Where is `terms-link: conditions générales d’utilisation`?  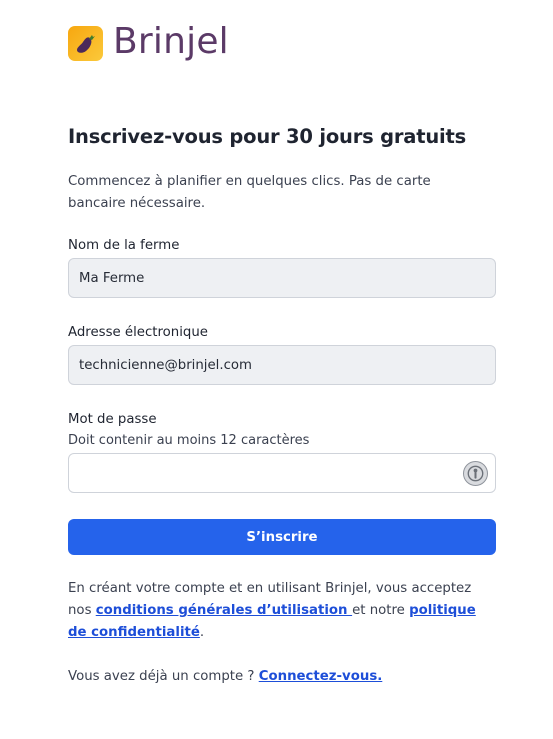 terms-link: conditions générales d’utilisation is located at coordinates (224, 610).